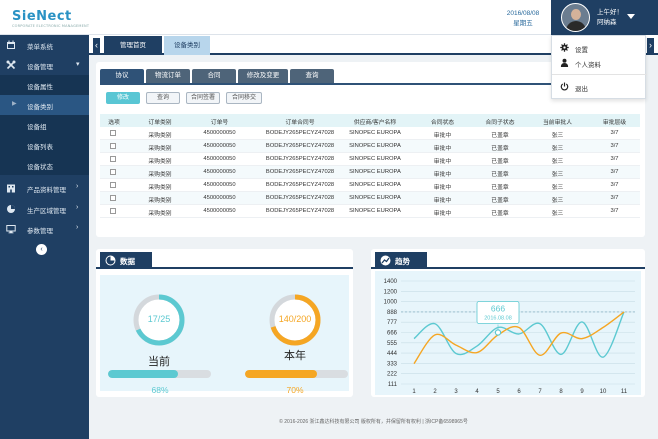 The width and height of the screenshot is (658, 439). Describe the element at coordinates (650, 45) in the screenshot. I see `tabs-scroll-right-button: ›` at that location.